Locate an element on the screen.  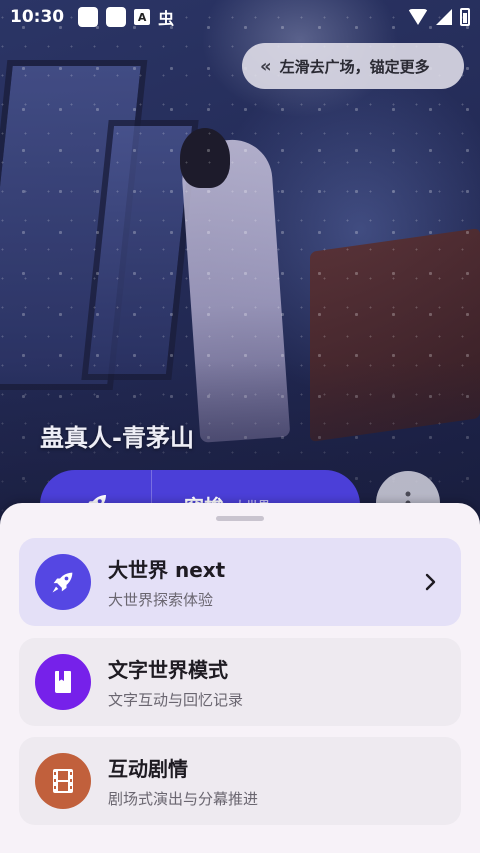
mode-option-interactive-story: 互动剧情 剧场式演出与分幕推进 is located at coordinates (240, 781).